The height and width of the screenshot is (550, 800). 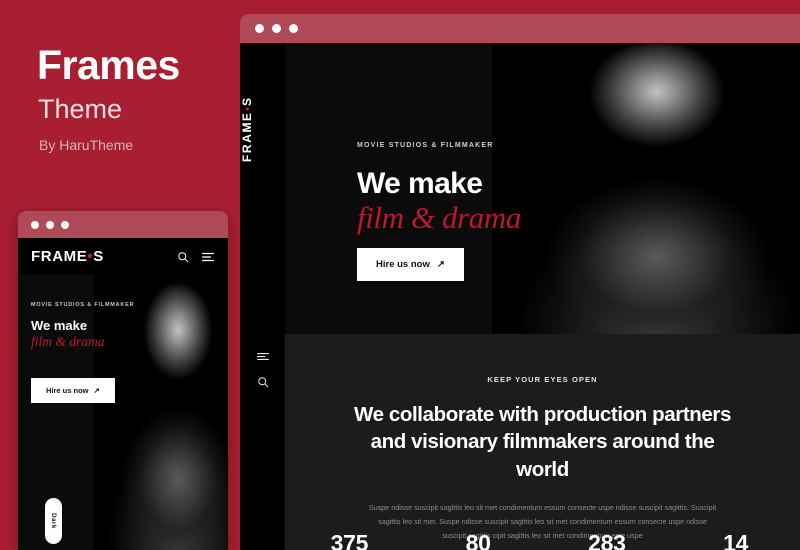 I want to click on site-sidebar: FRAME • S, so click(x=262, y=296).